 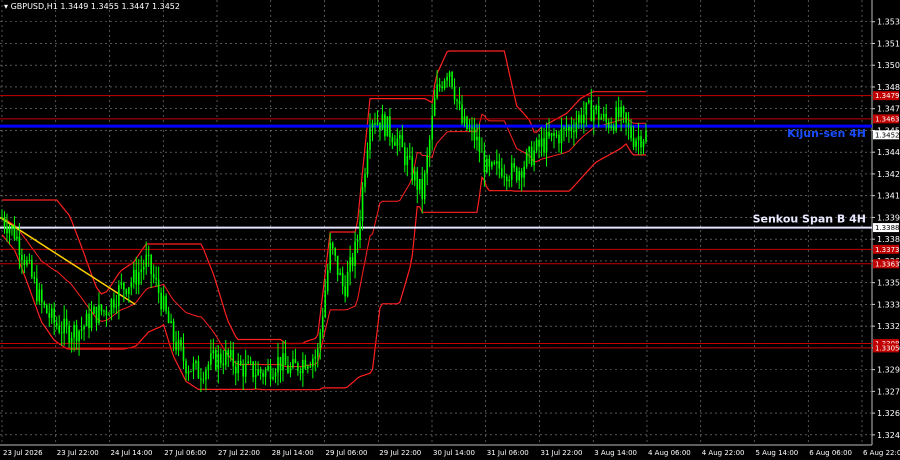 I want to click on y-tick-label: 1.3410, so click(x=888, y=196).